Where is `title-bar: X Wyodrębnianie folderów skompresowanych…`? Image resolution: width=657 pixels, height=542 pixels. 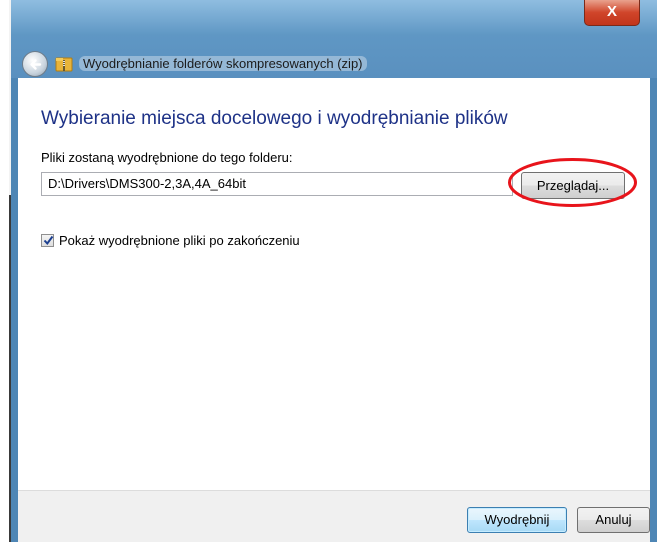
title-bar: X Wyodrębnianie folderów skompresowanych… is located at coordinates (334, 39).